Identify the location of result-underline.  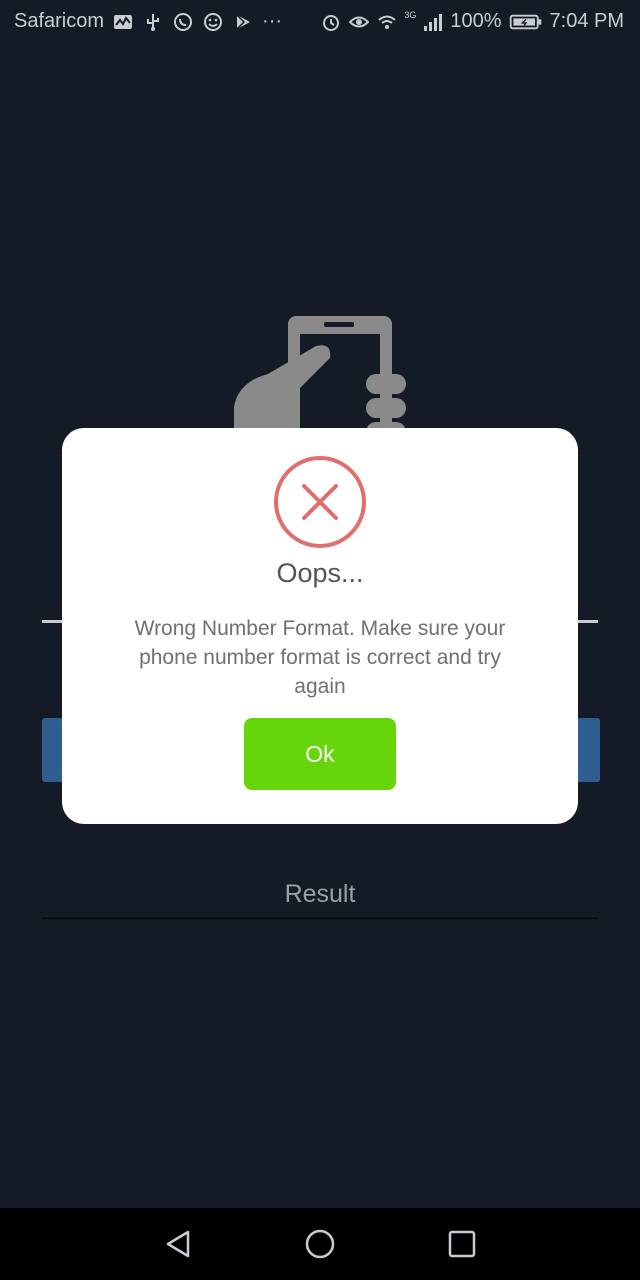
(320, 918).